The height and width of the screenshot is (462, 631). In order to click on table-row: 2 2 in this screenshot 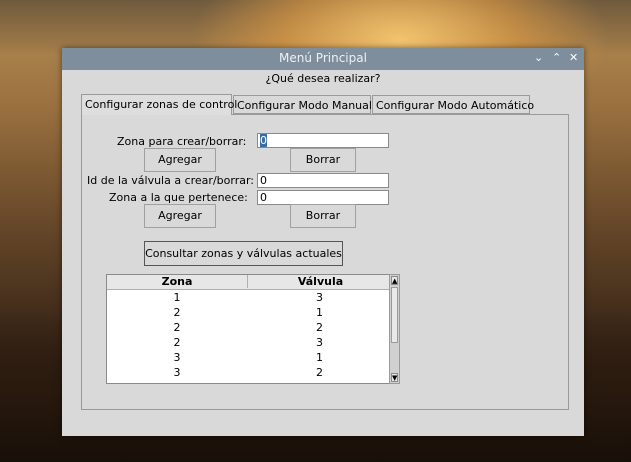, I will do `click(249, 328)`.